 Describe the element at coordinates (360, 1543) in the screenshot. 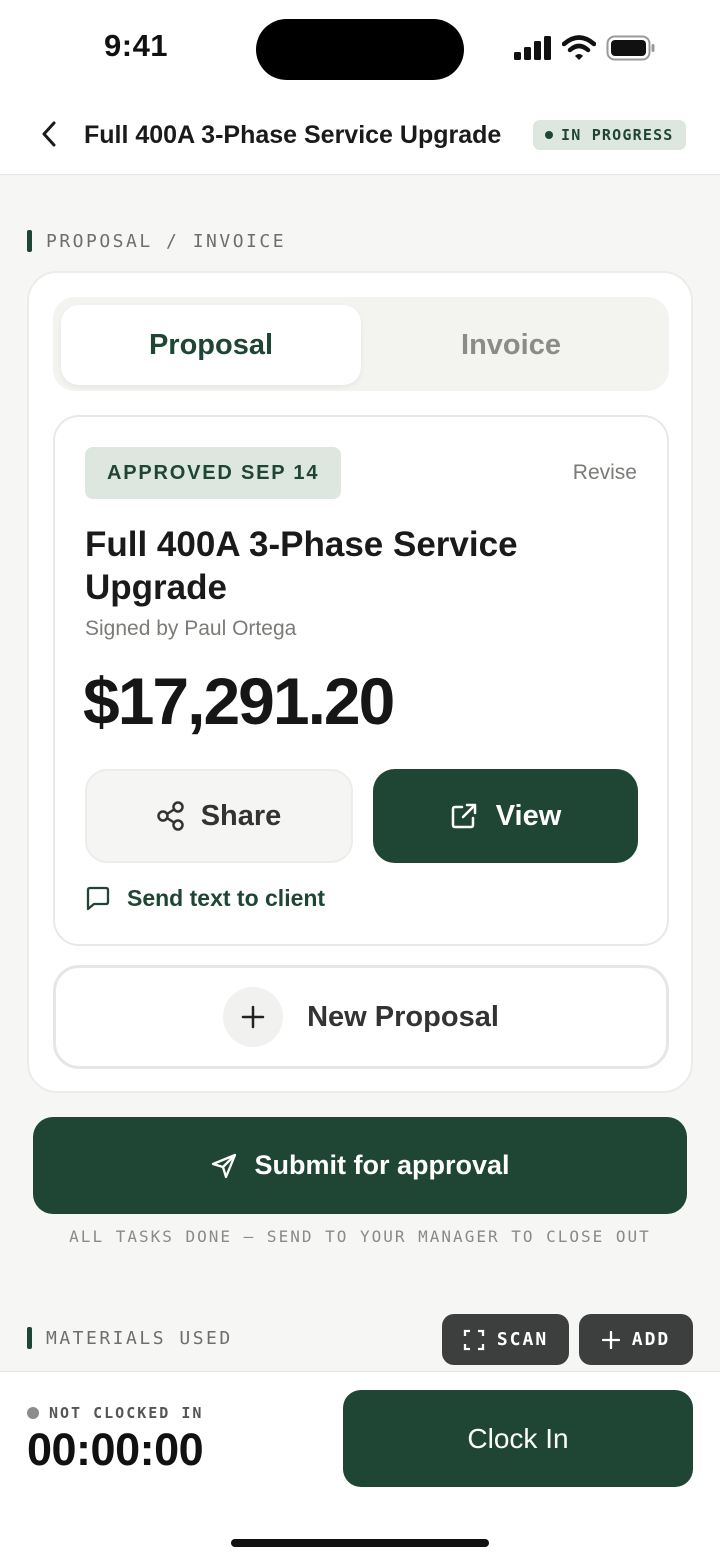

I see `home-indicator` at that location.